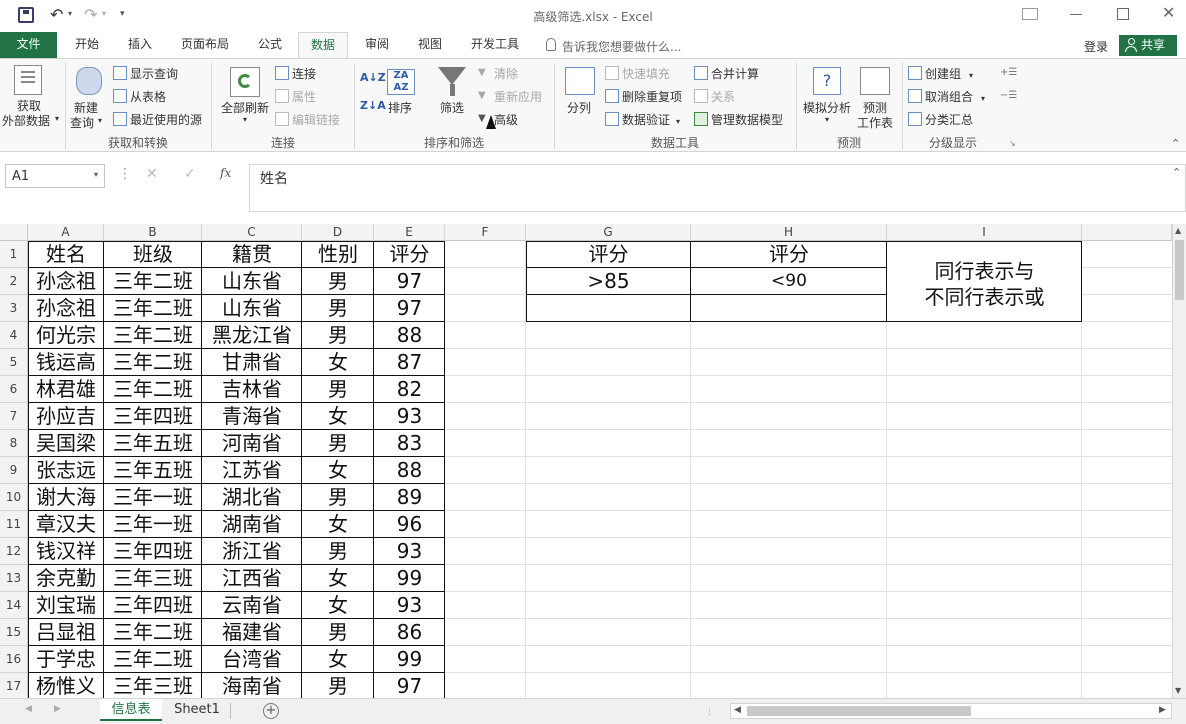  Describe the element at coordinates (789, 281) in the screenshot. I see `criteria-value-cell: <90` at that location.